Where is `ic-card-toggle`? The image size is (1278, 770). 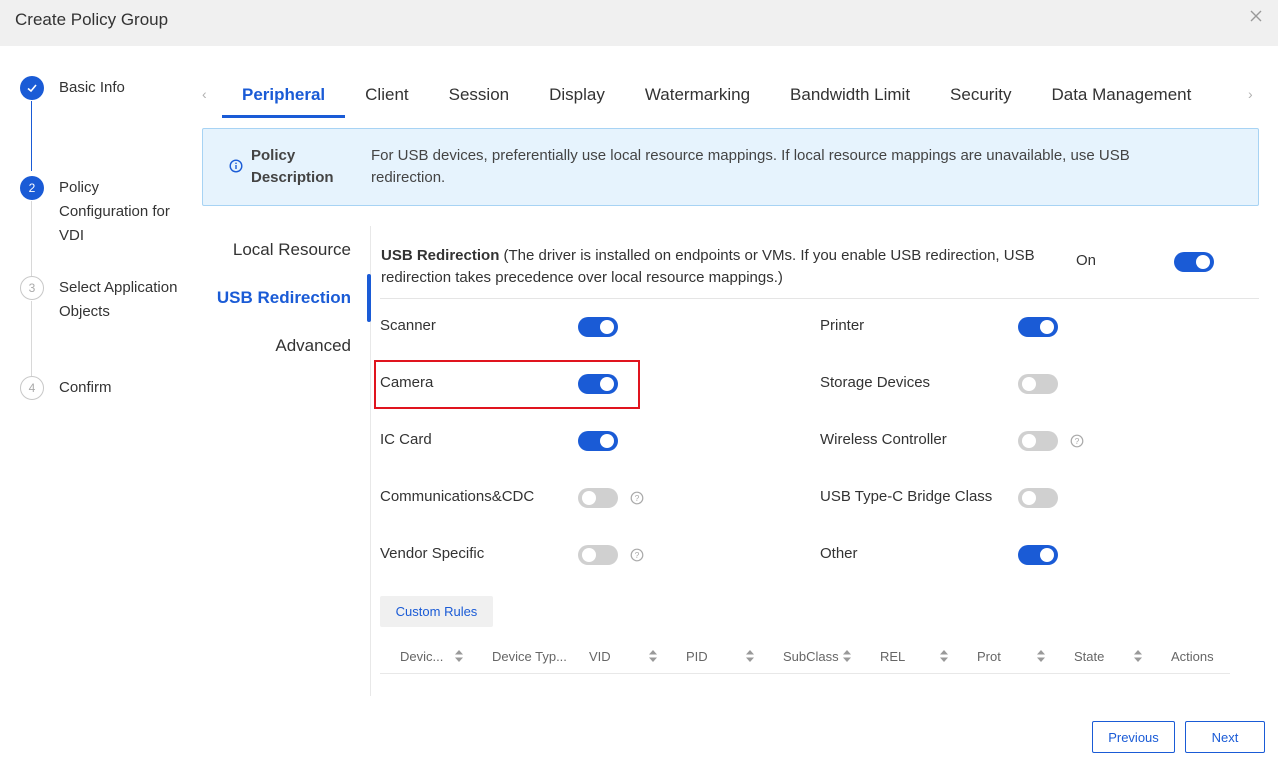 ic-card-toggle is located at coordinates (598, 441).